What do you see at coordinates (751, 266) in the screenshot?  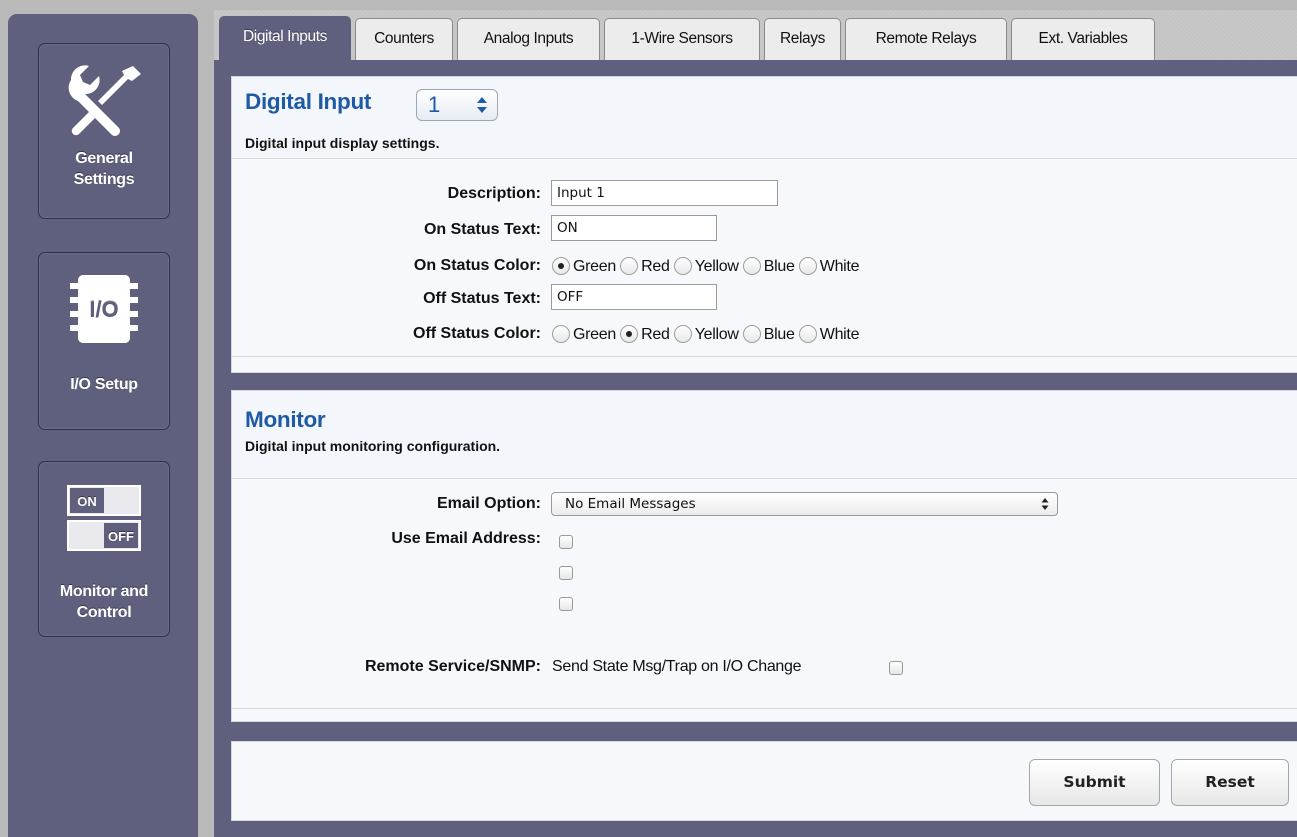 I see `on-color-blue-radio` at bounding box center [751, 266].